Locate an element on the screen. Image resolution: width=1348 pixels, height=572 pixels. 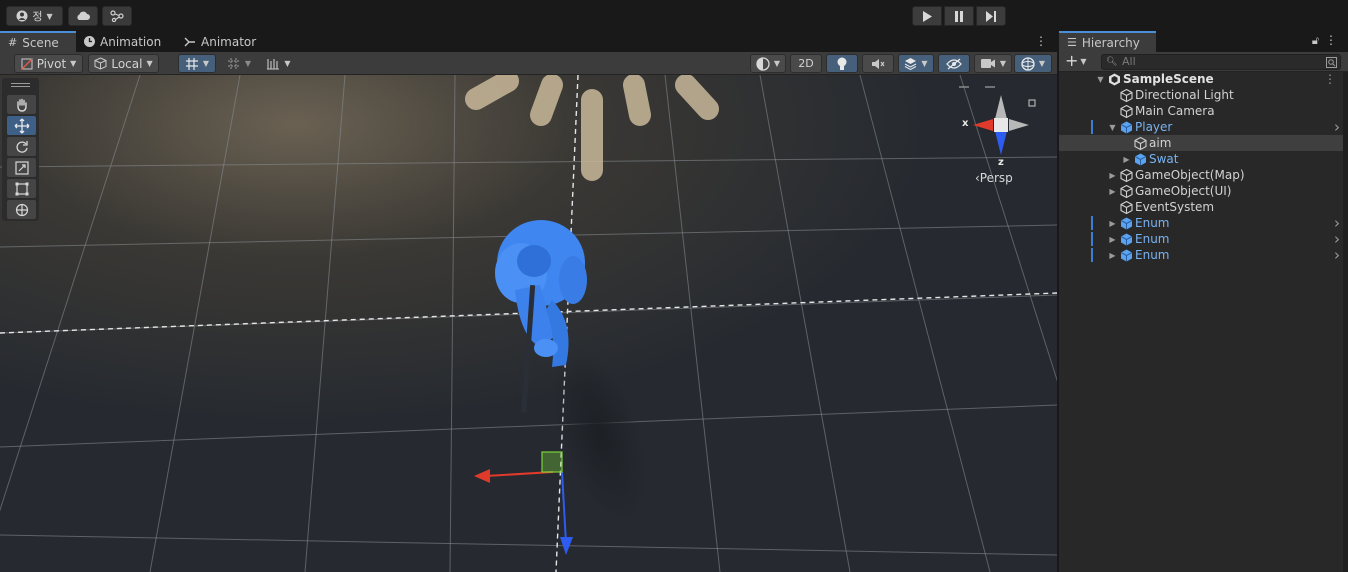
pause-button is located at coordinates (959, 16).